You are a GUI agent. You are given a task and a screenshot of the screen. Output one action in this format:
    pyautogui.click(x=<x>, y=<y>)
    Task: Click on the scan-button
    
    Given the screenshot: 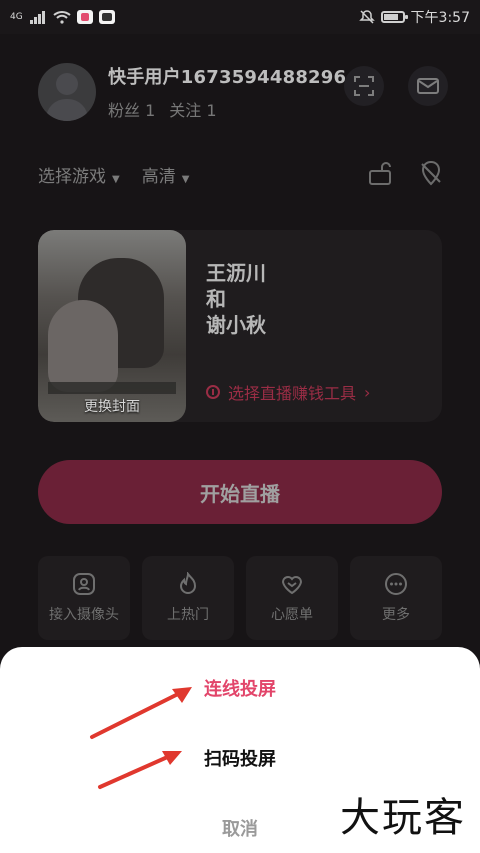 What is the action you would take?
    pyautogui.click(x=364, y=86)
    